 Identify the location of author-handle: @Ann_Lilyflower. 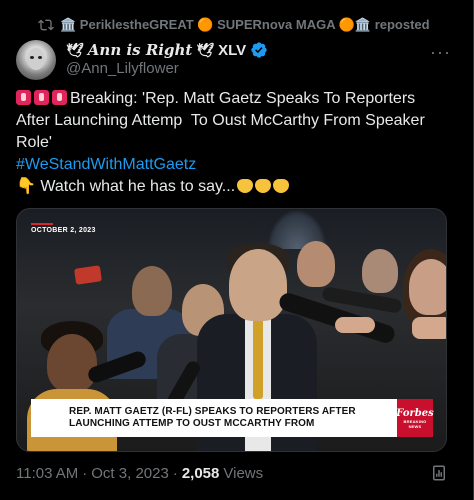
(122, 68).